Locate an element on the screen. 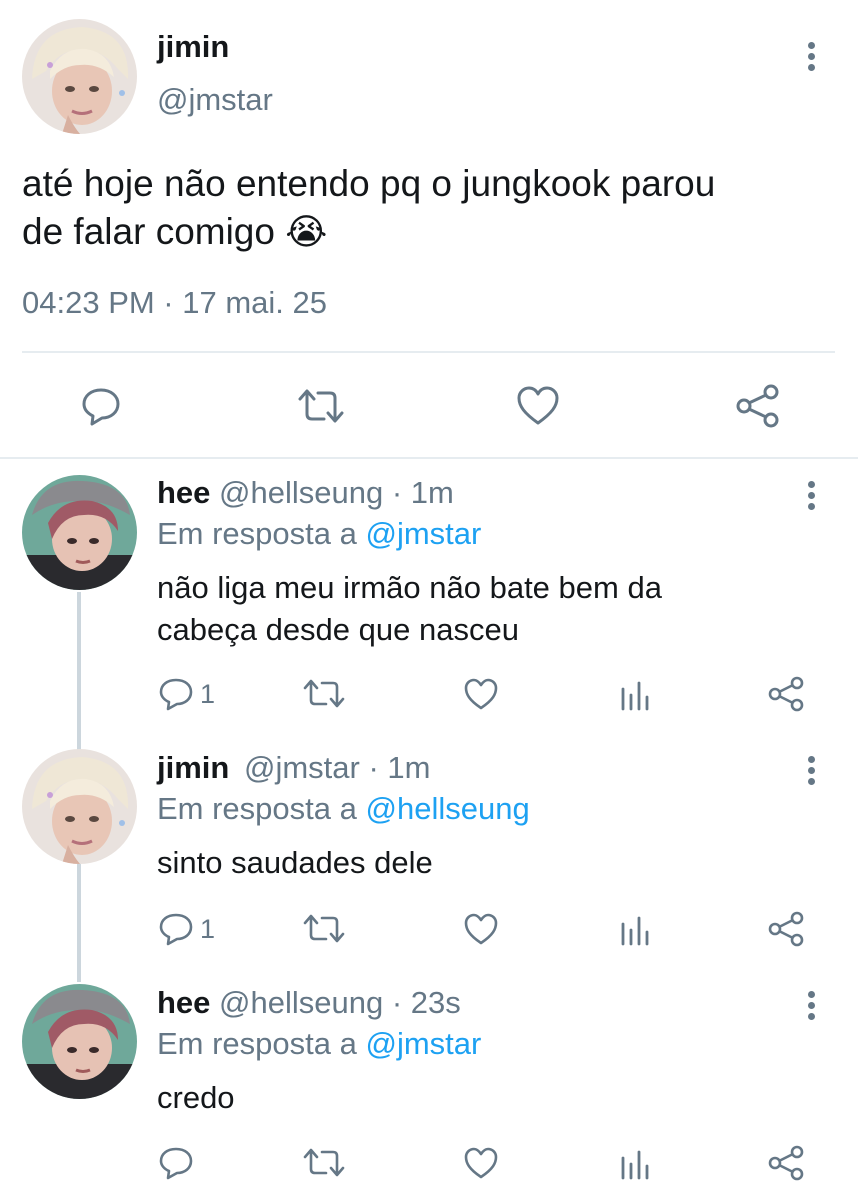  divider is located at coordinates (428, 352).